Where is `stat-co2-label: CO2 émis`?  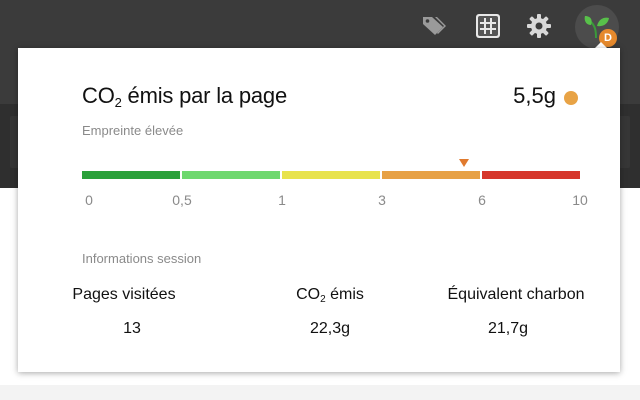 stat-co2-label: CO2 émis is located at coordinates (330, 295).